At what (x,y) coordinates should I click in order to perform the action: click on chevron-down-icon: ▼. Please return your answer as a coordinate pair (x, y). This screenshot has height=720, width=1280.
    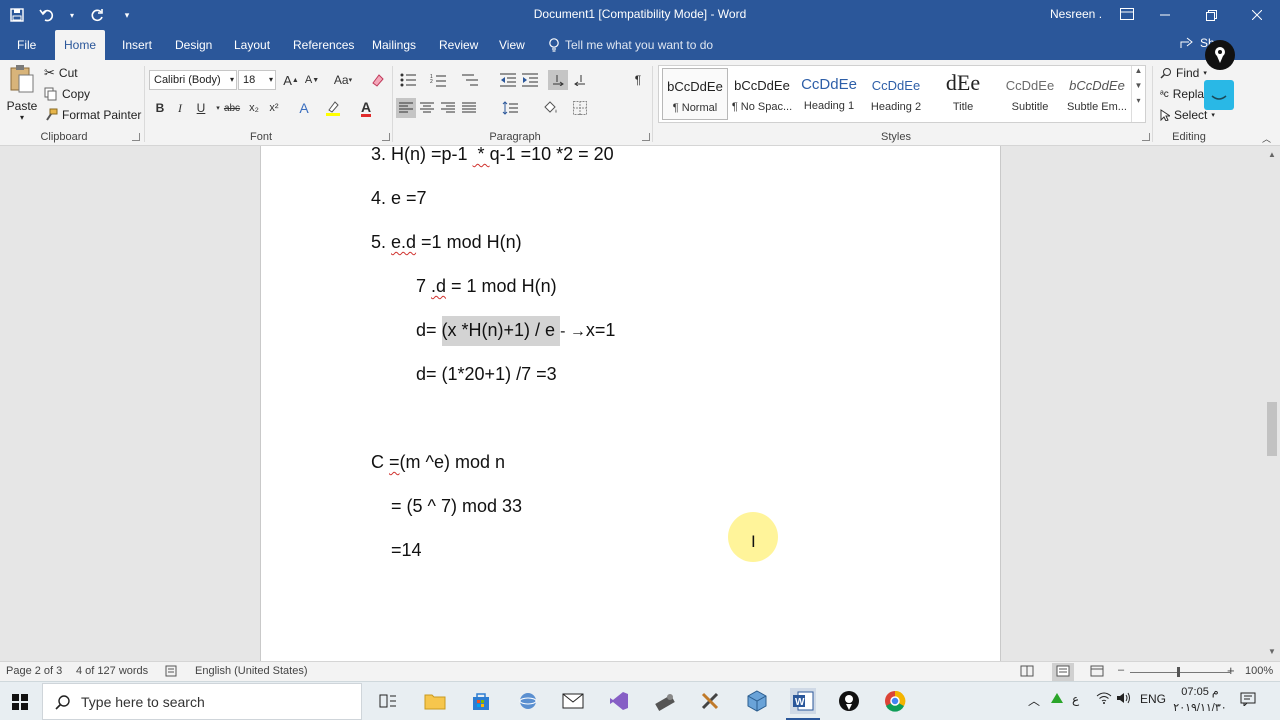
    Looking at the image, I should click on (1138, 85).